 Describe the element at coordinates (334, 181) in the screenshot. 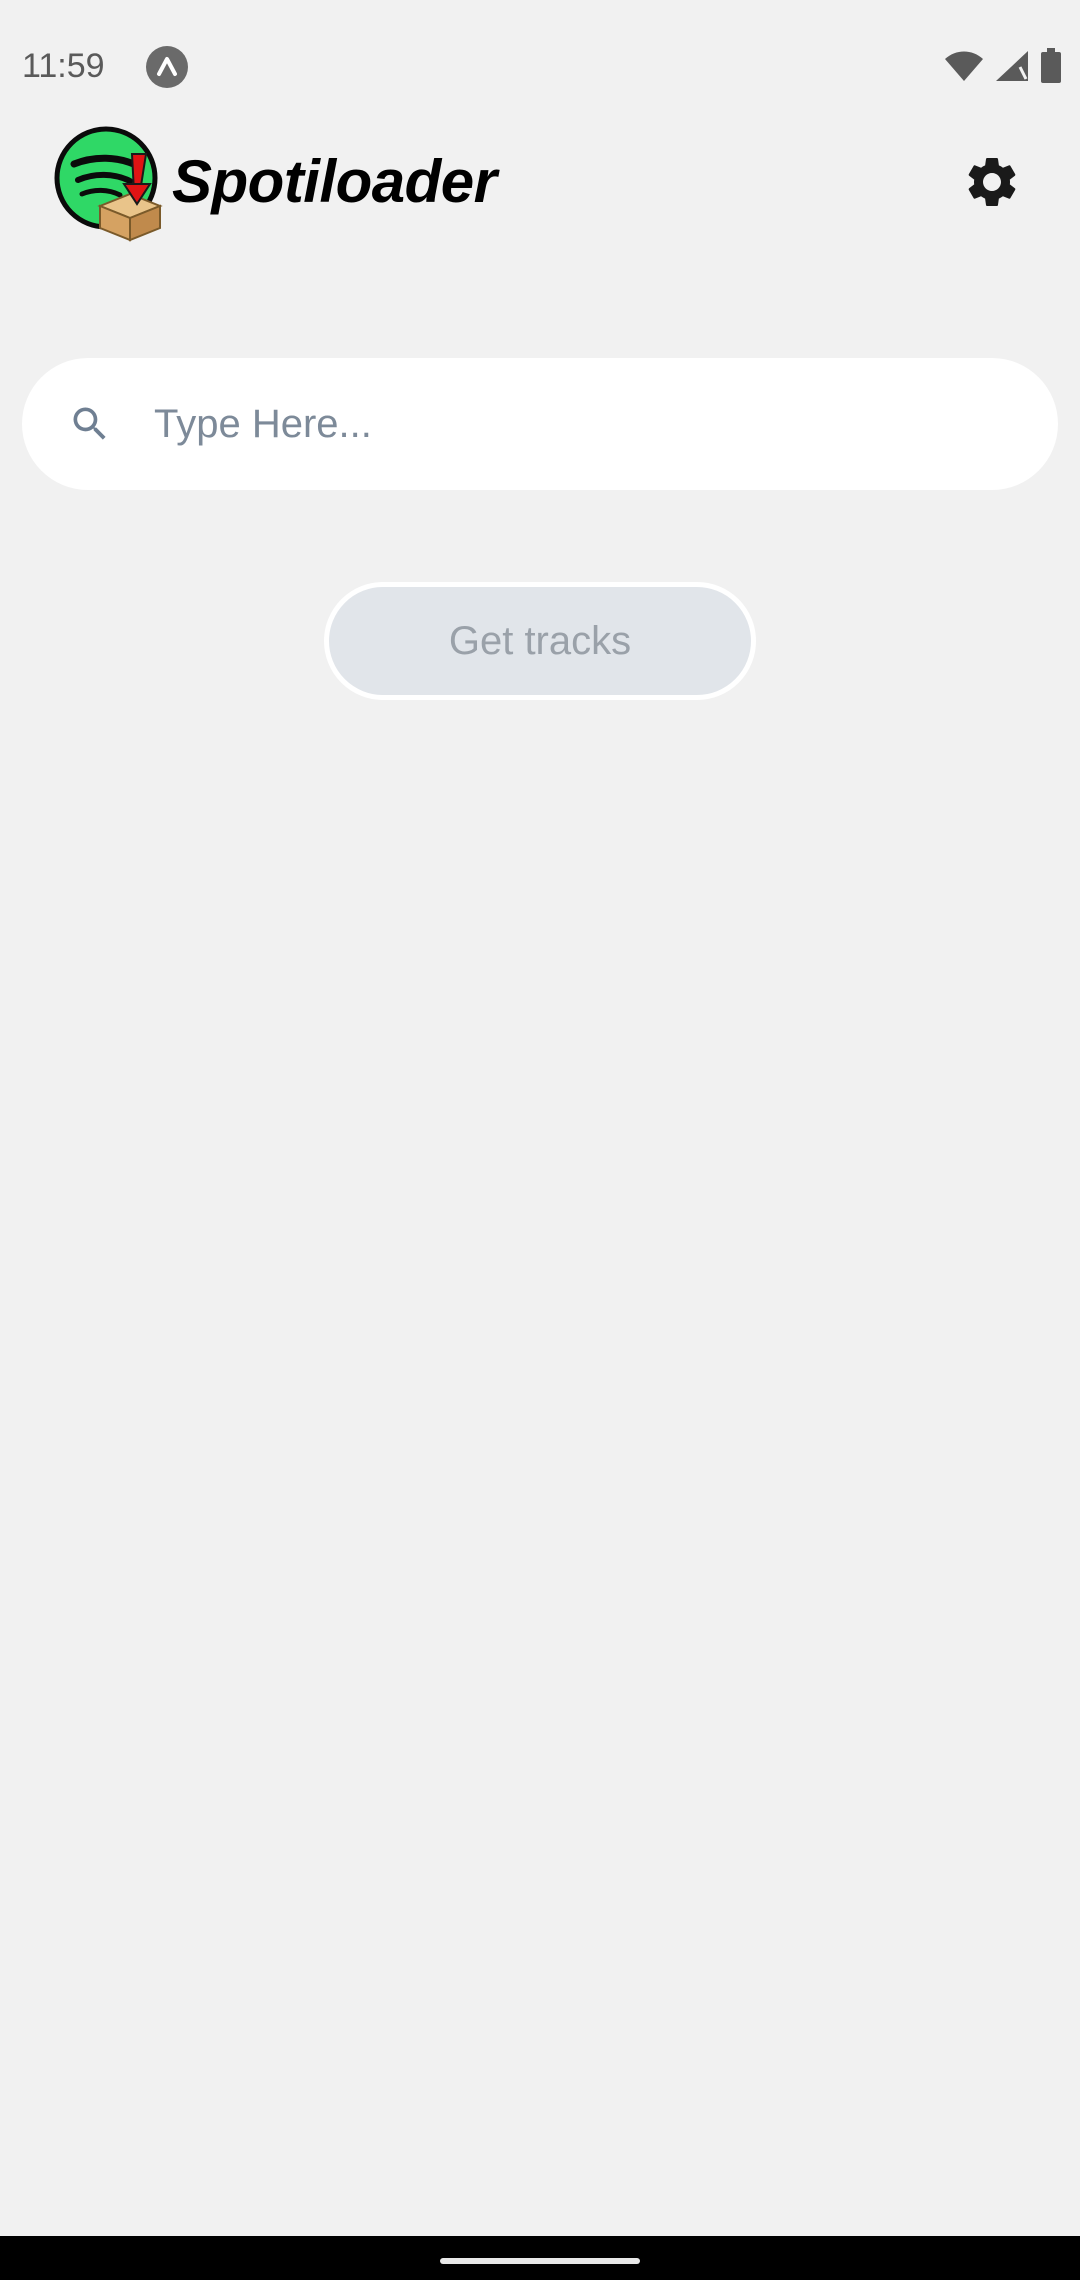

I see `app-title: Spotiloader` at that location.